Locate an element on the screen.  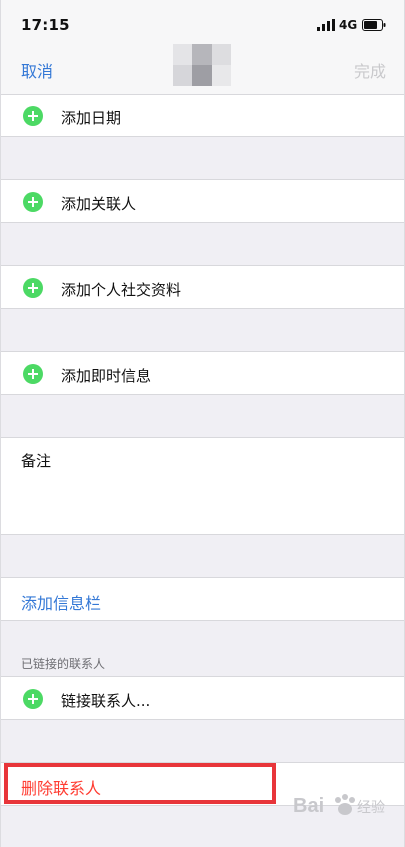
add-social-row: 添加个人社交资料 is located at coordinates (202, 287).